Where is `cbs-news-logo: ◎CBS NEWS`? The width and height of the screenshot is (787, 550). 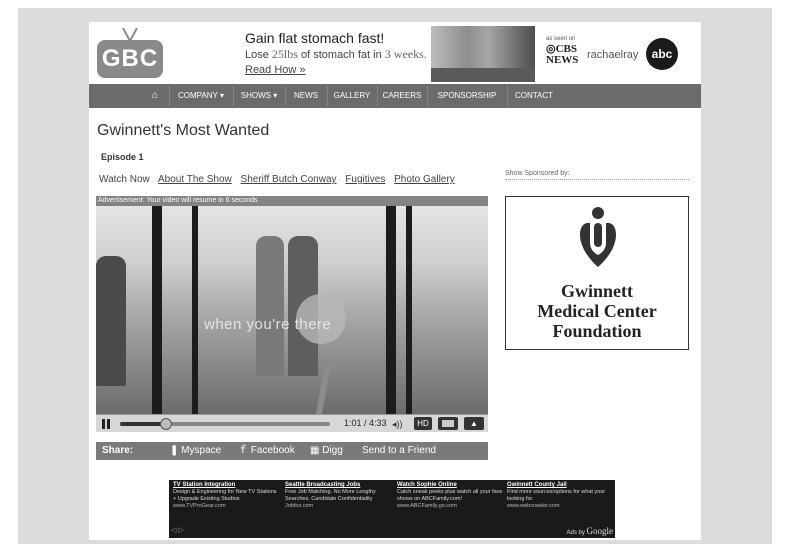 cbs-news-logo: ◎CBS NEWS is located at coordinates (562, 55).